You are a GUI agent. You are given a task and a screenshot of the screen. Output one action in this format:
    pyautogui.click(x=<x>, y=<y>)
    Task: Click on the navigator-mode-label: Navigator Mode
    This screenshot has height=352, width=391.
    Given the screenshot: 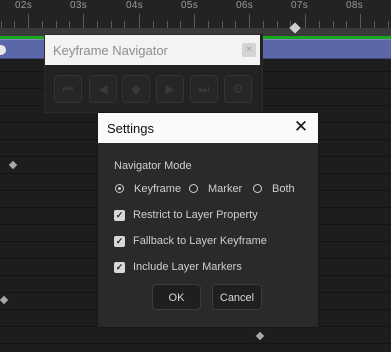 What is the action you would take?
    pyautogui.click(x=153, y=166)
    